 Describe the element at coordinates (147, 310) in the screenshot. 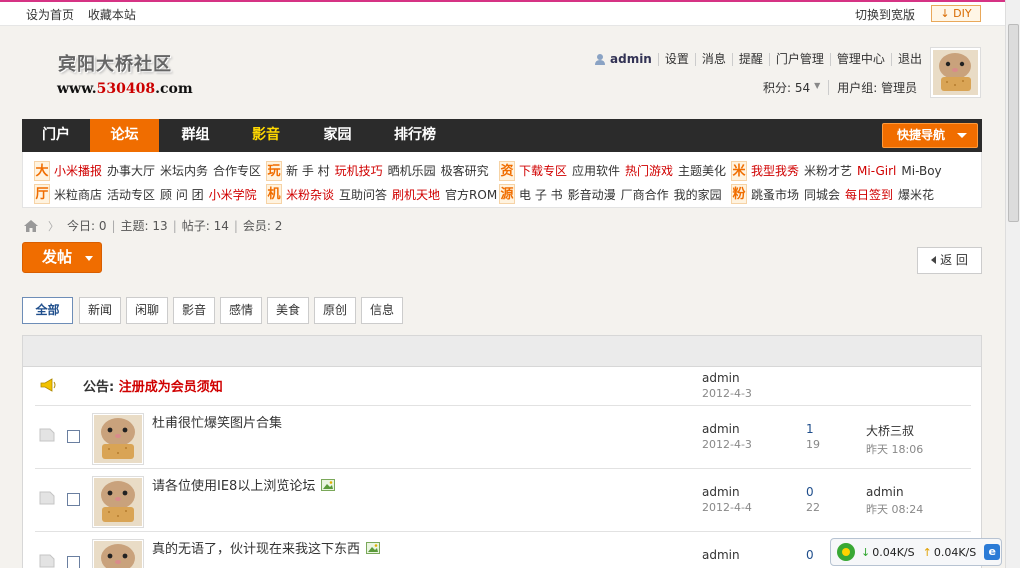

I see `category-tab-chat: 闲聊` at that location.